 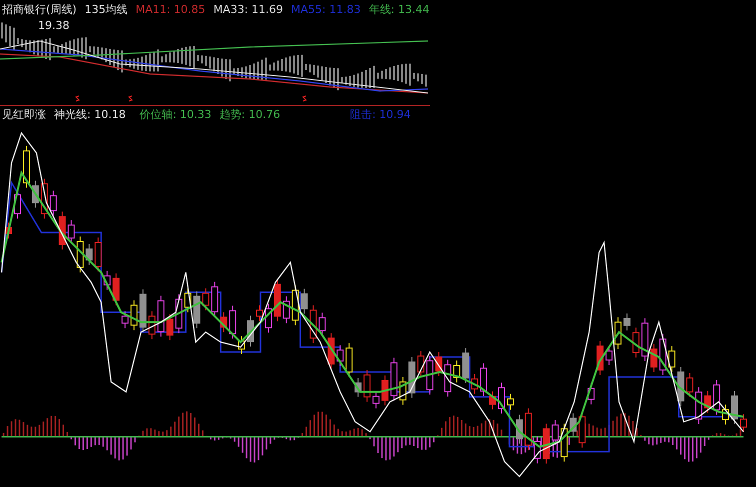 I want to click on period-label: 135均线, so click(x=106, y=9).